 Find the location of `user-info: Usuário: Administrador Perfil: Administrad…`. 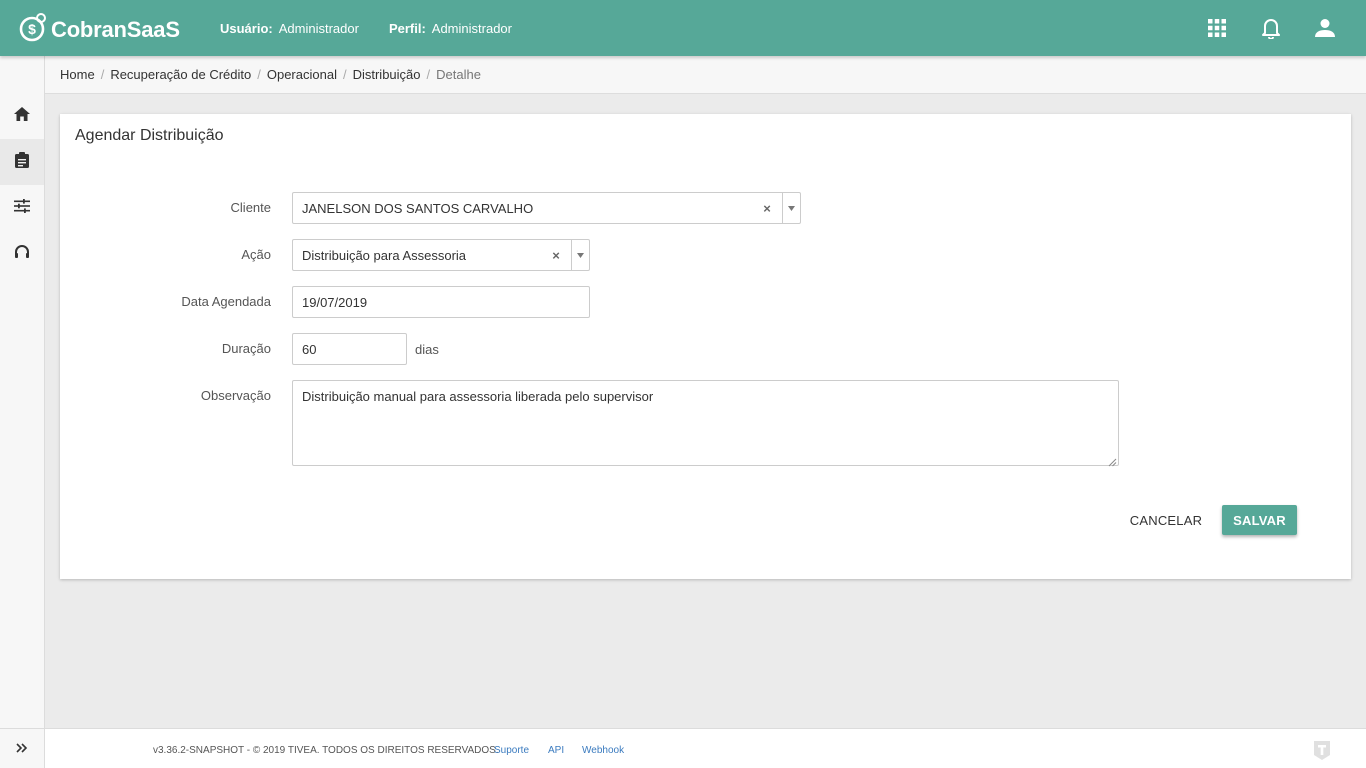

user-info: Usuário: Administrador Perfil: Administrad… is located at coordinates (366, 28).